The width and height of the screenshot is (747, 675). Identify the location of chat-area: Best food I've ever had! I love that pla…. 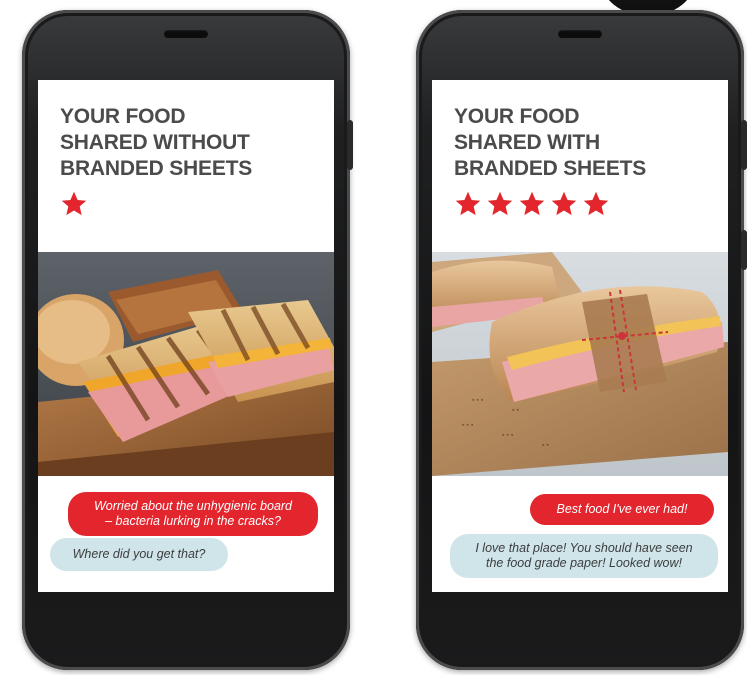
(580, 534).